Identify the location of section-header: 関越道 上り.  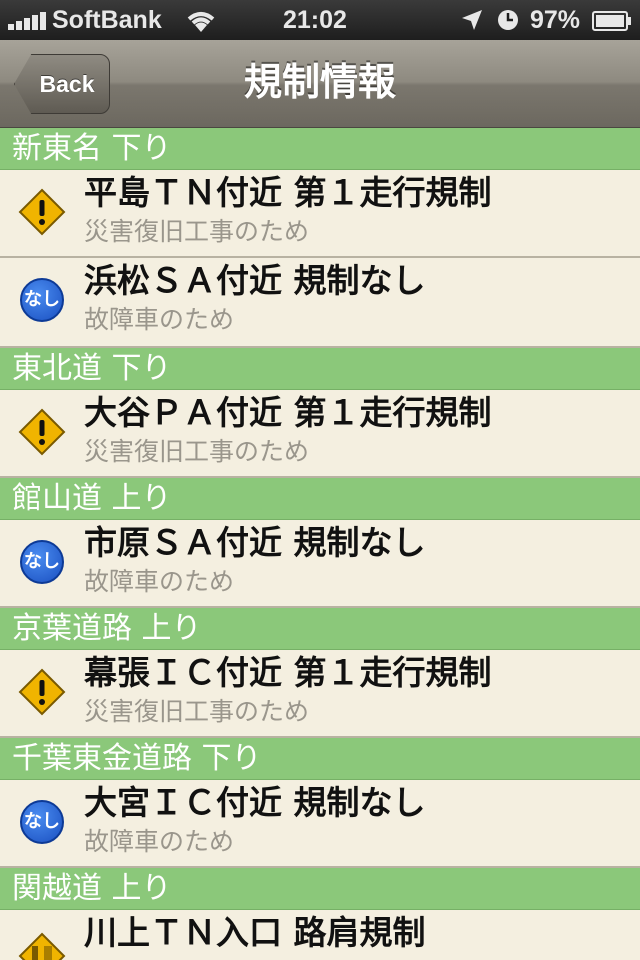
(320, 889).